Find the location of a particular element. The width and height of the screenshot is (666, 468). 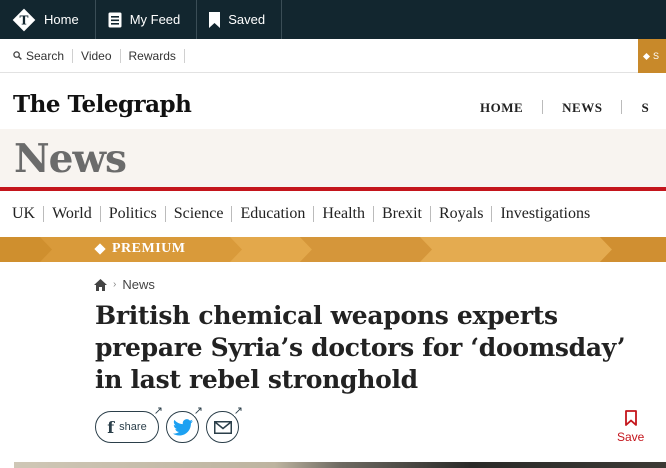

section-nav-brexit: Brexit is located at coordinates (402, 214).